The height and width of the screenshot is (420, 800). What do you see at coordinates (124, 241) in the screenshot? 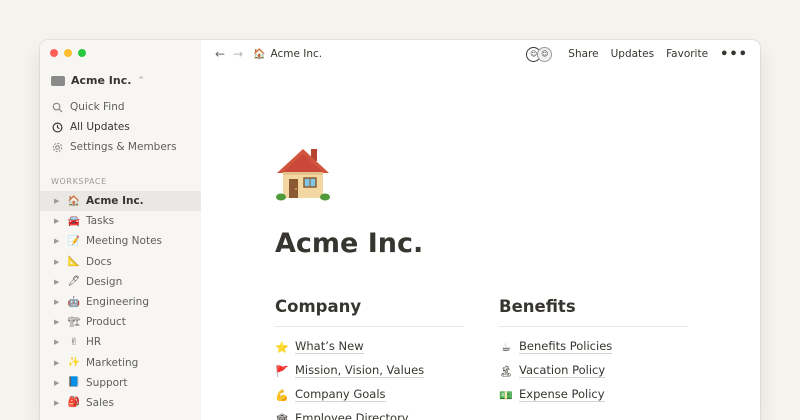
I see `sidebar-item-label: Meeting Notes` at bounding box center [124, 241].